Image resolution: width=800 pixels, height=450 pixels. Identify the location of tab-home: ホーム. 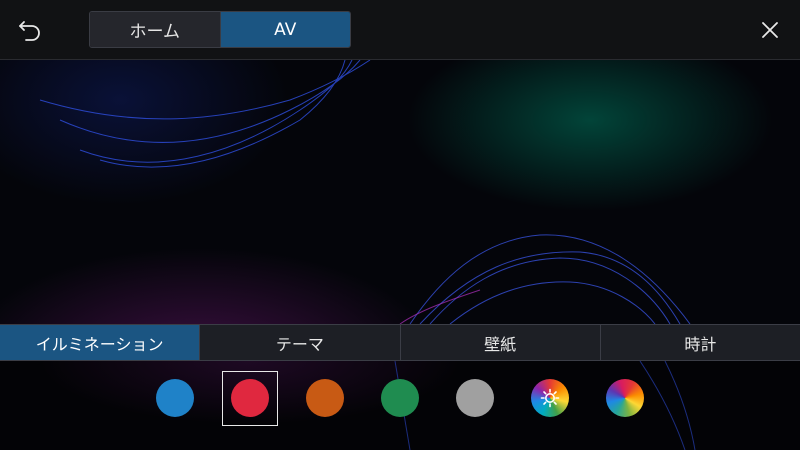
(155, 29).